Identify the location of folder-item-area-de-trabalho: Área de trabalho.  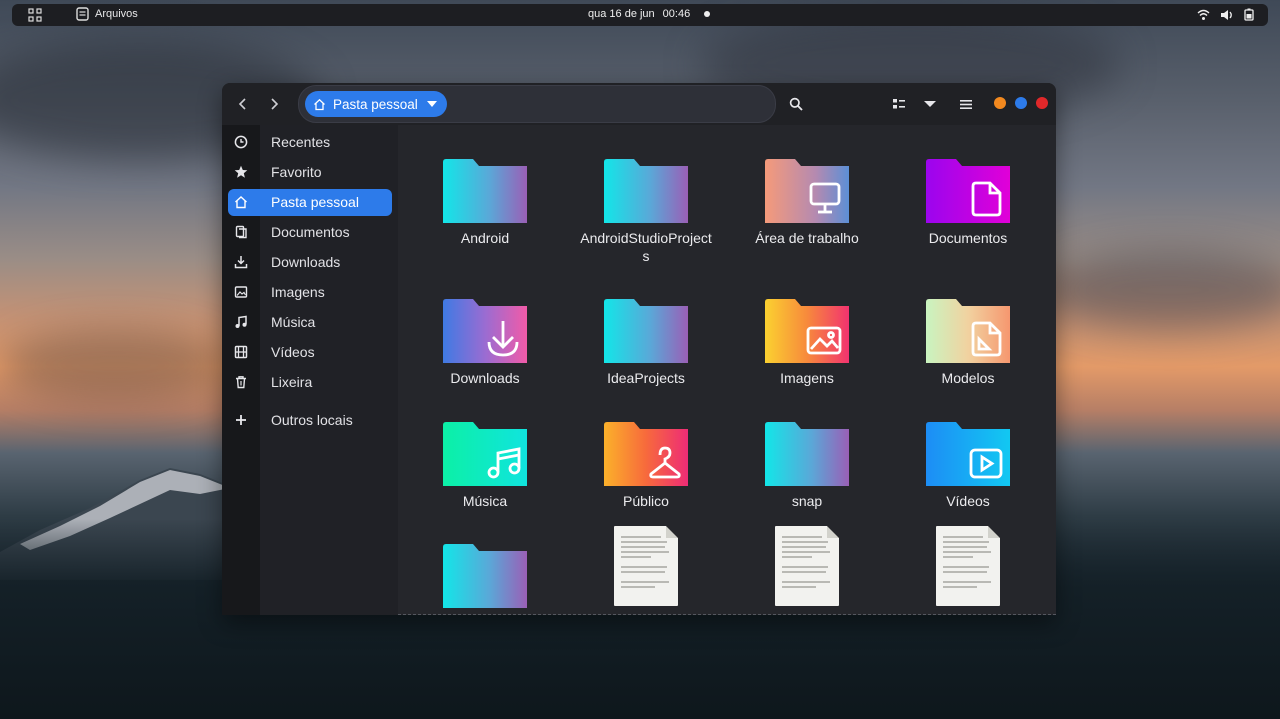
(807, 203).